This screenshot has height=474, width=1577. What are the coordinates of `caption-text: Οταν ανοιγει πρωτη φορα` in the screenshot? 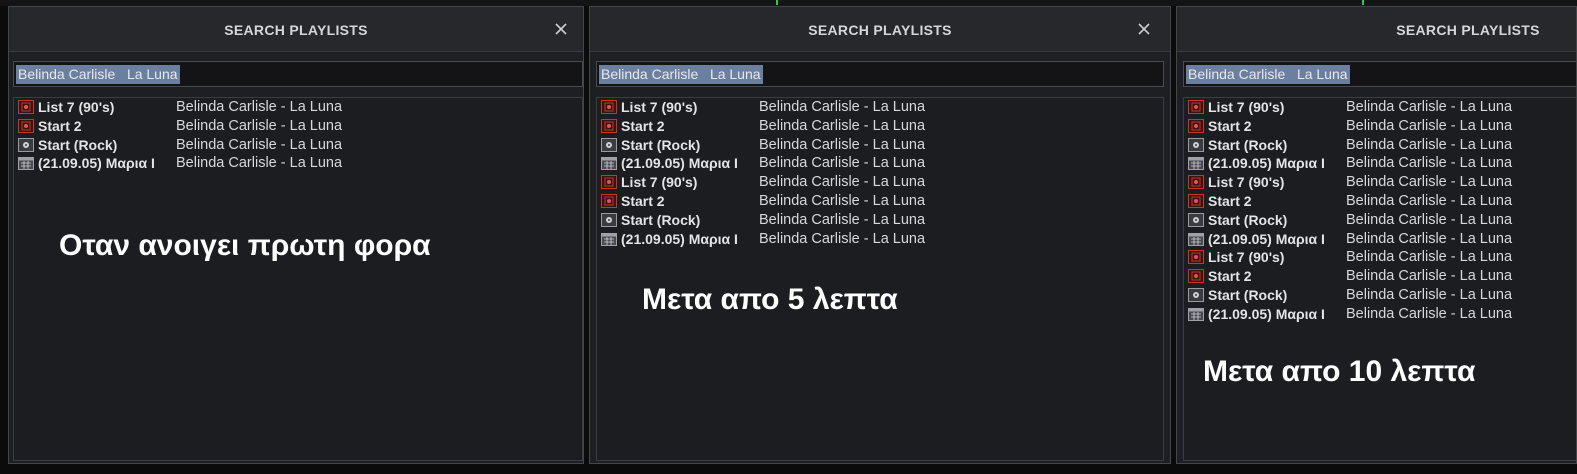 It's located at (245, 245).